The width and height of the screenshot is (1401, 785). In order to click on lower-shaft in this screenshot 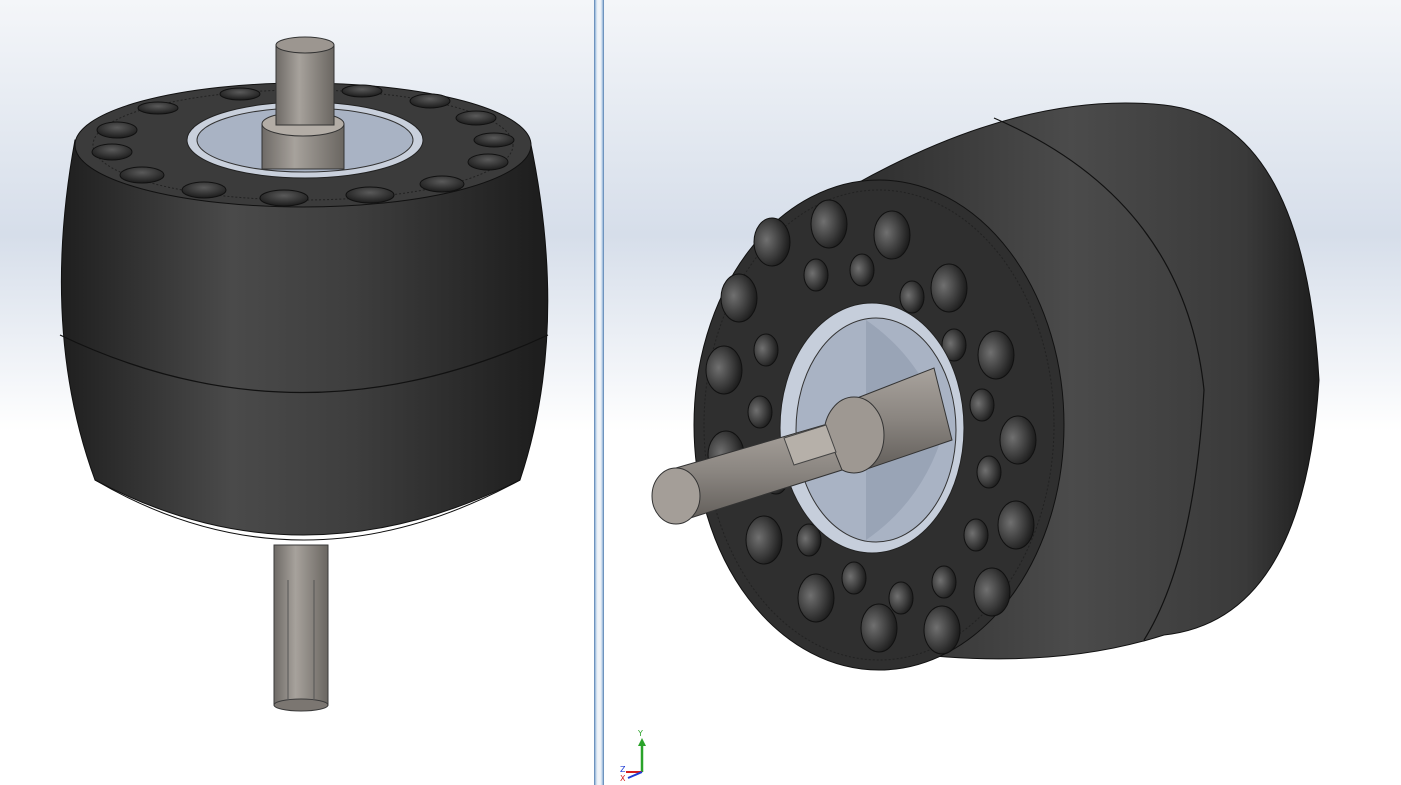, I will do `click(301, 625)`.